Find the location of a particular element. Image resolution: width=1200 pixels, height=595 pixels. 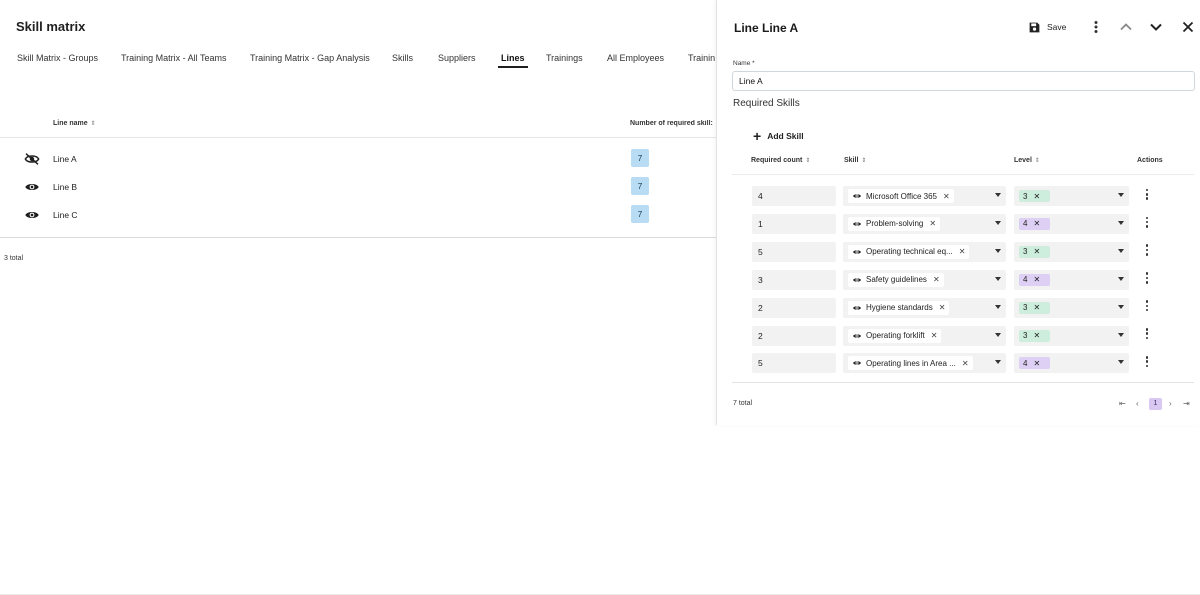

more-vert-icon is located at coordinates (1096, 27).